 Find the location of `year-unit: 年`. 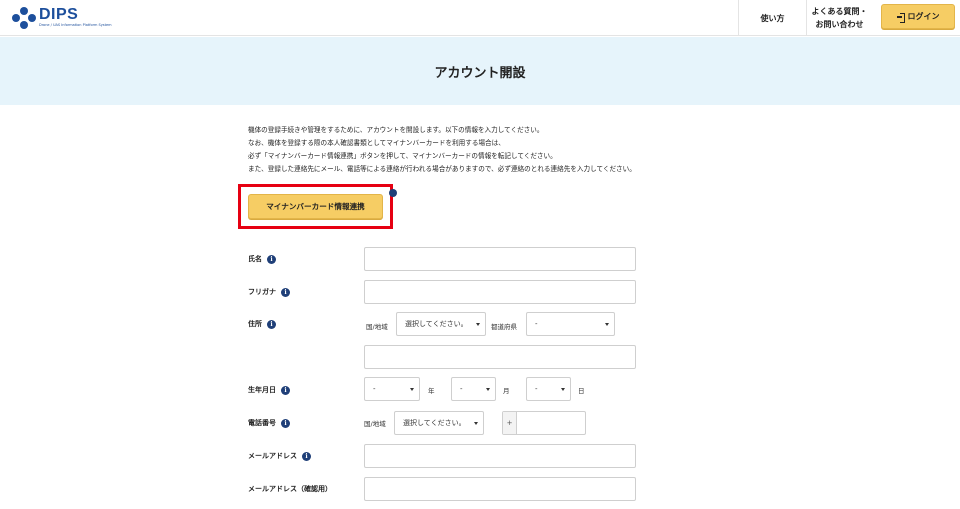

year-unit: 年 is located at coordinates (431, 391).